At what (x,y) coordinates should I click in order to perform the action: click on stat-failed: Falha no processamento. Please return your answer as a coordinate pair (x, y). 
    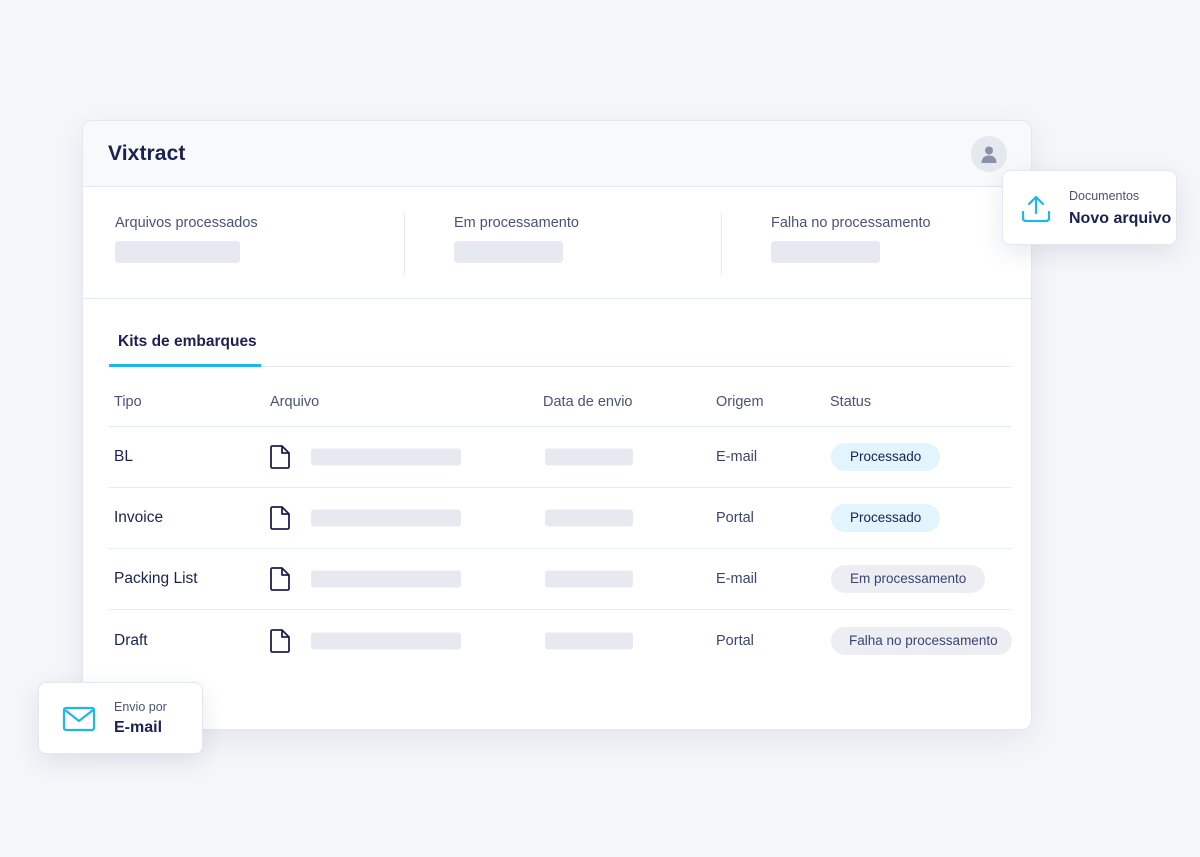
    Looking at the image, I should click on (851, 239).